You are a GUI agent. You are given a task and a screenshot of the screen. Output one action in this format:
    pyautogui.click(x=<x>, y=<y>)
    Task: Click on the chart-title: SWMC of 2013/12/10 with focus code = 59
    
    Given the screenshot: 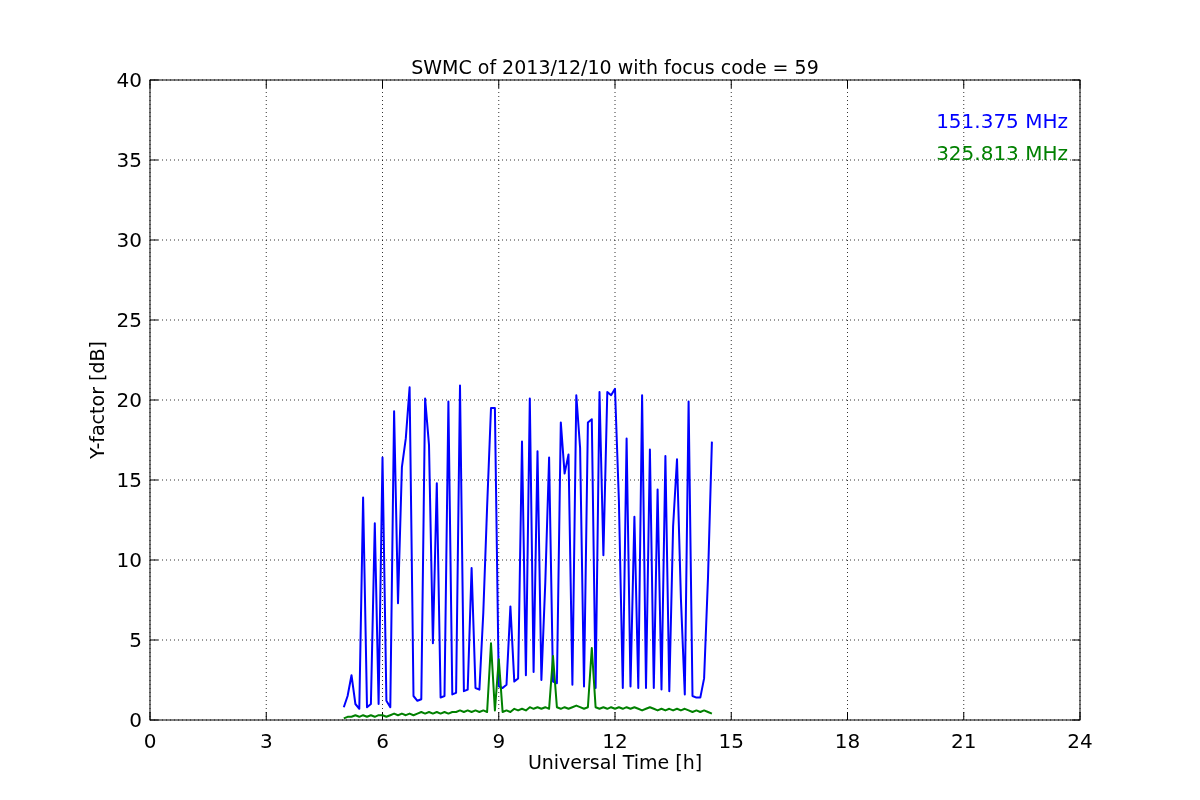 What is the action you would take?
    pyautogui.click(x=615, y=67)
    